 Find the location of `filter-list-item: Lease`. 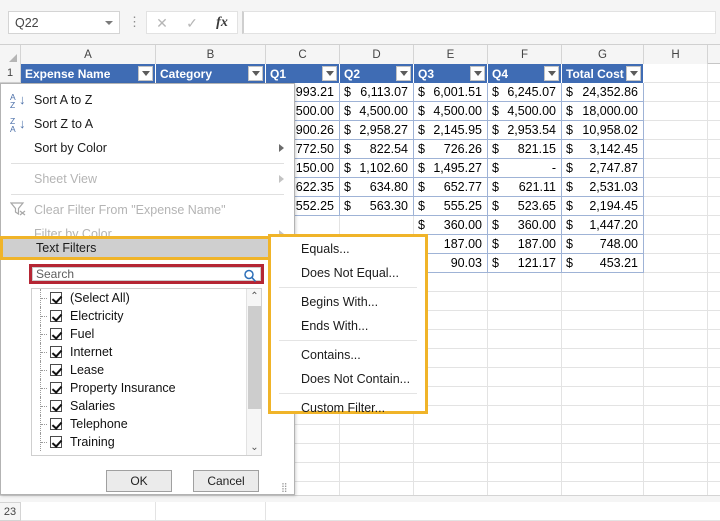

filter-list-item: Lease is located at coordinates (146, 370).